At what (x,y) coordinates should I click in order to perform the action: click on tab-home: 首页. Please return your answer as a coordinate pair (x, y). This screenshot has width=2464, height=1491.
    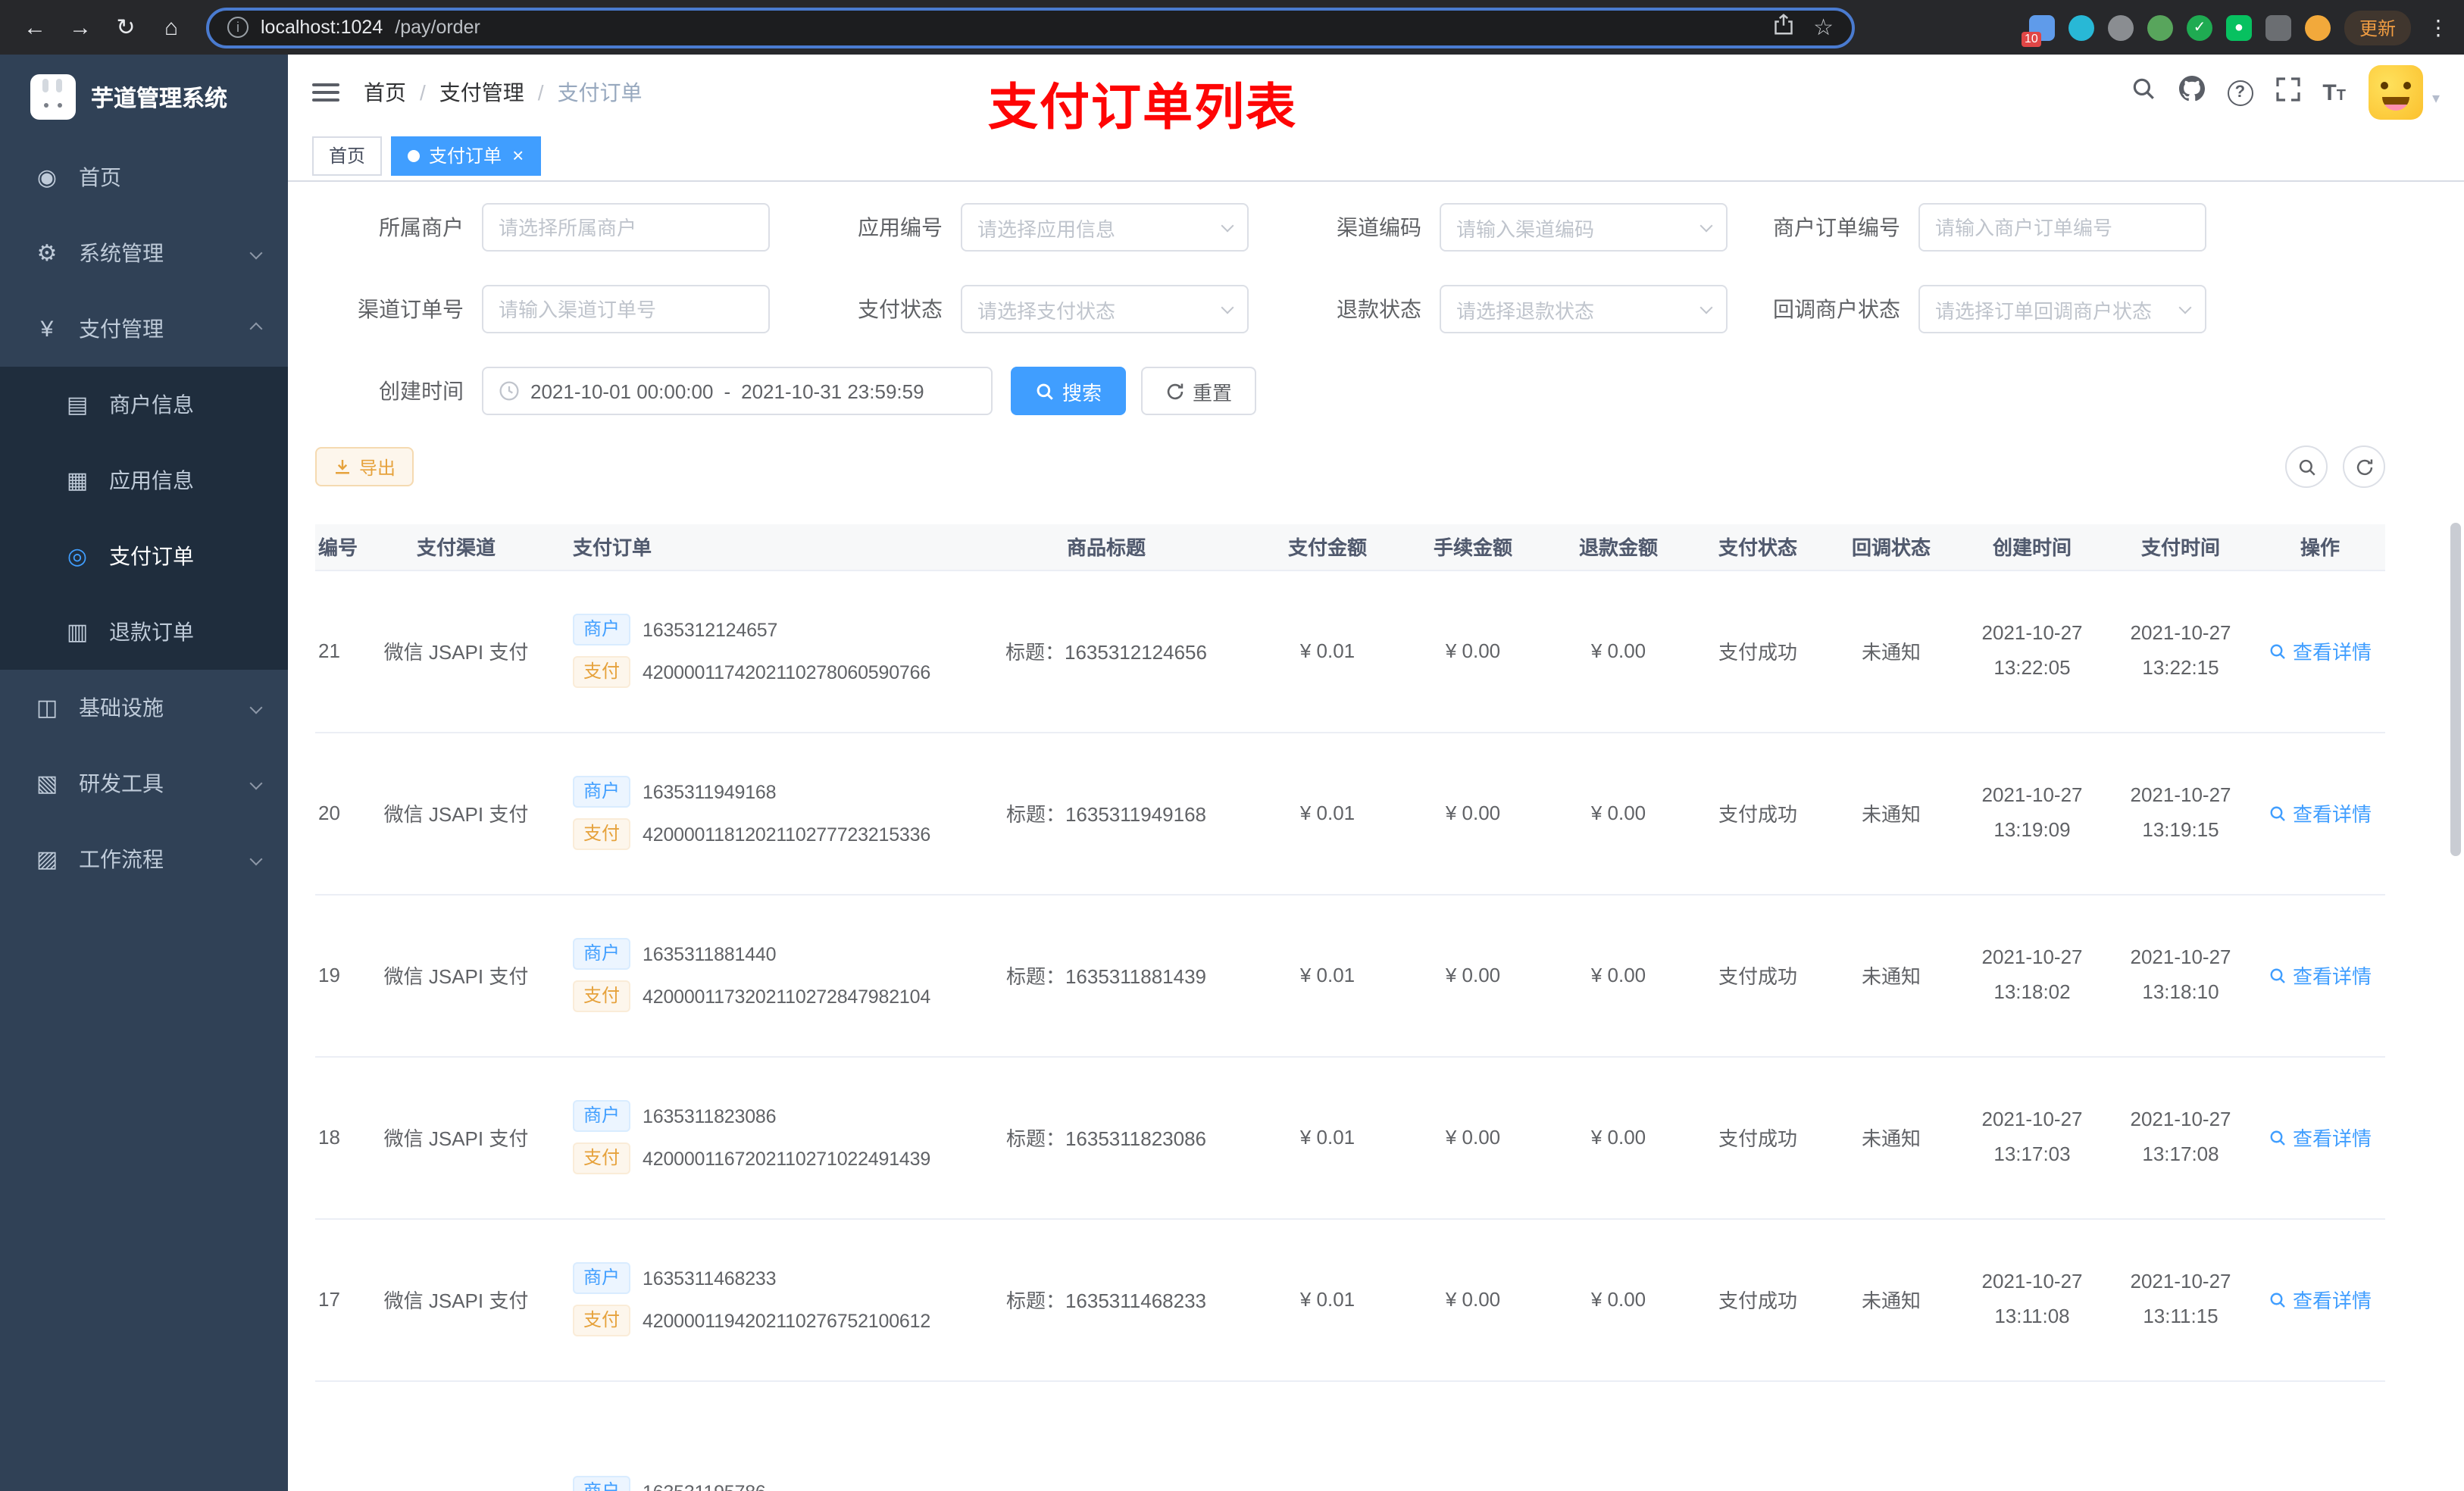
    Looking at the image, I should click on (347, 155).